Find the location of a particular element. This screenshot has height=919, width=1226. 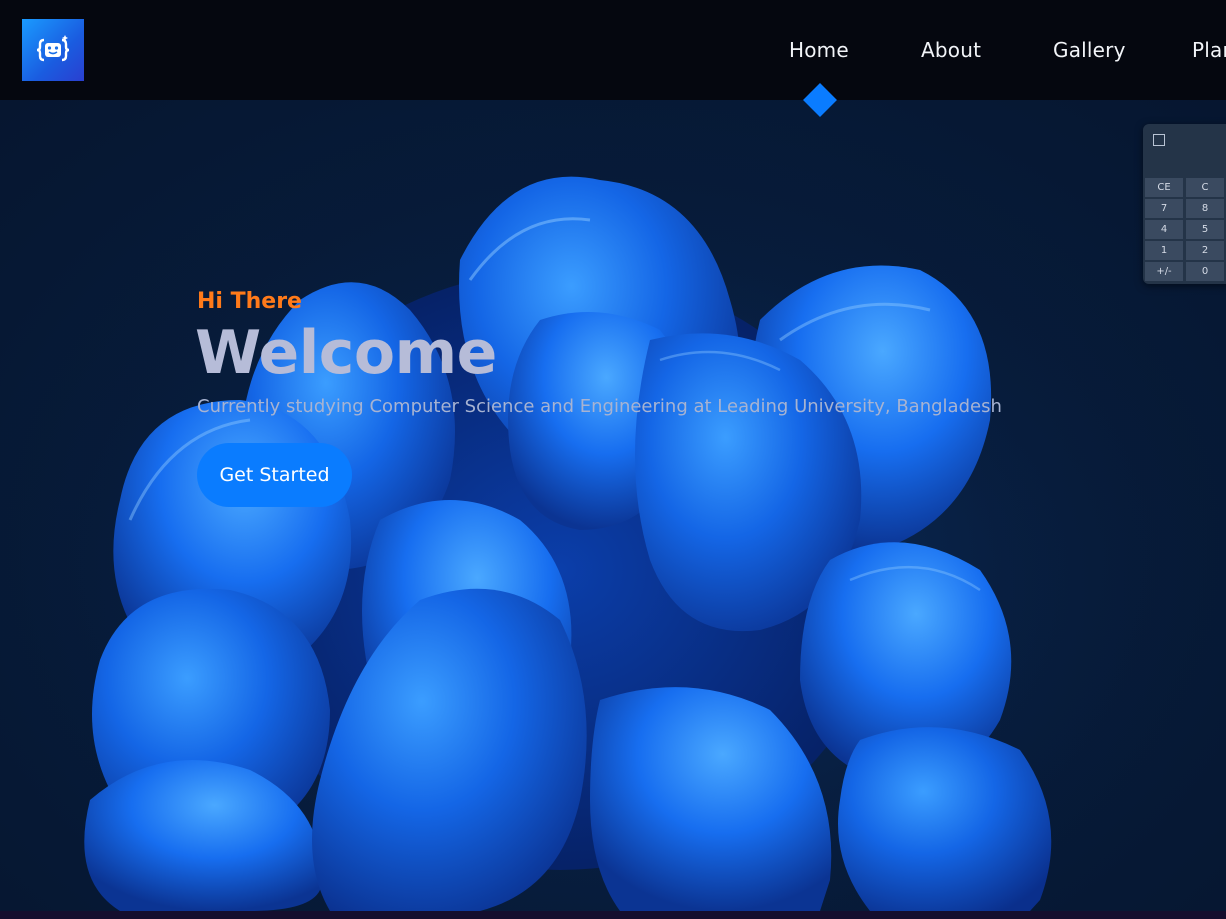

hero-greeting: Hi There is located at coordinates (249, 301).